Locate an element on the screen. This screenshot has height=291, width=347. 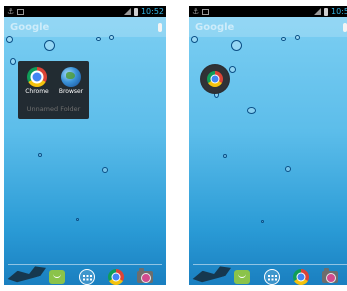
app-label: Chrome is located at coordinates (37, 91).